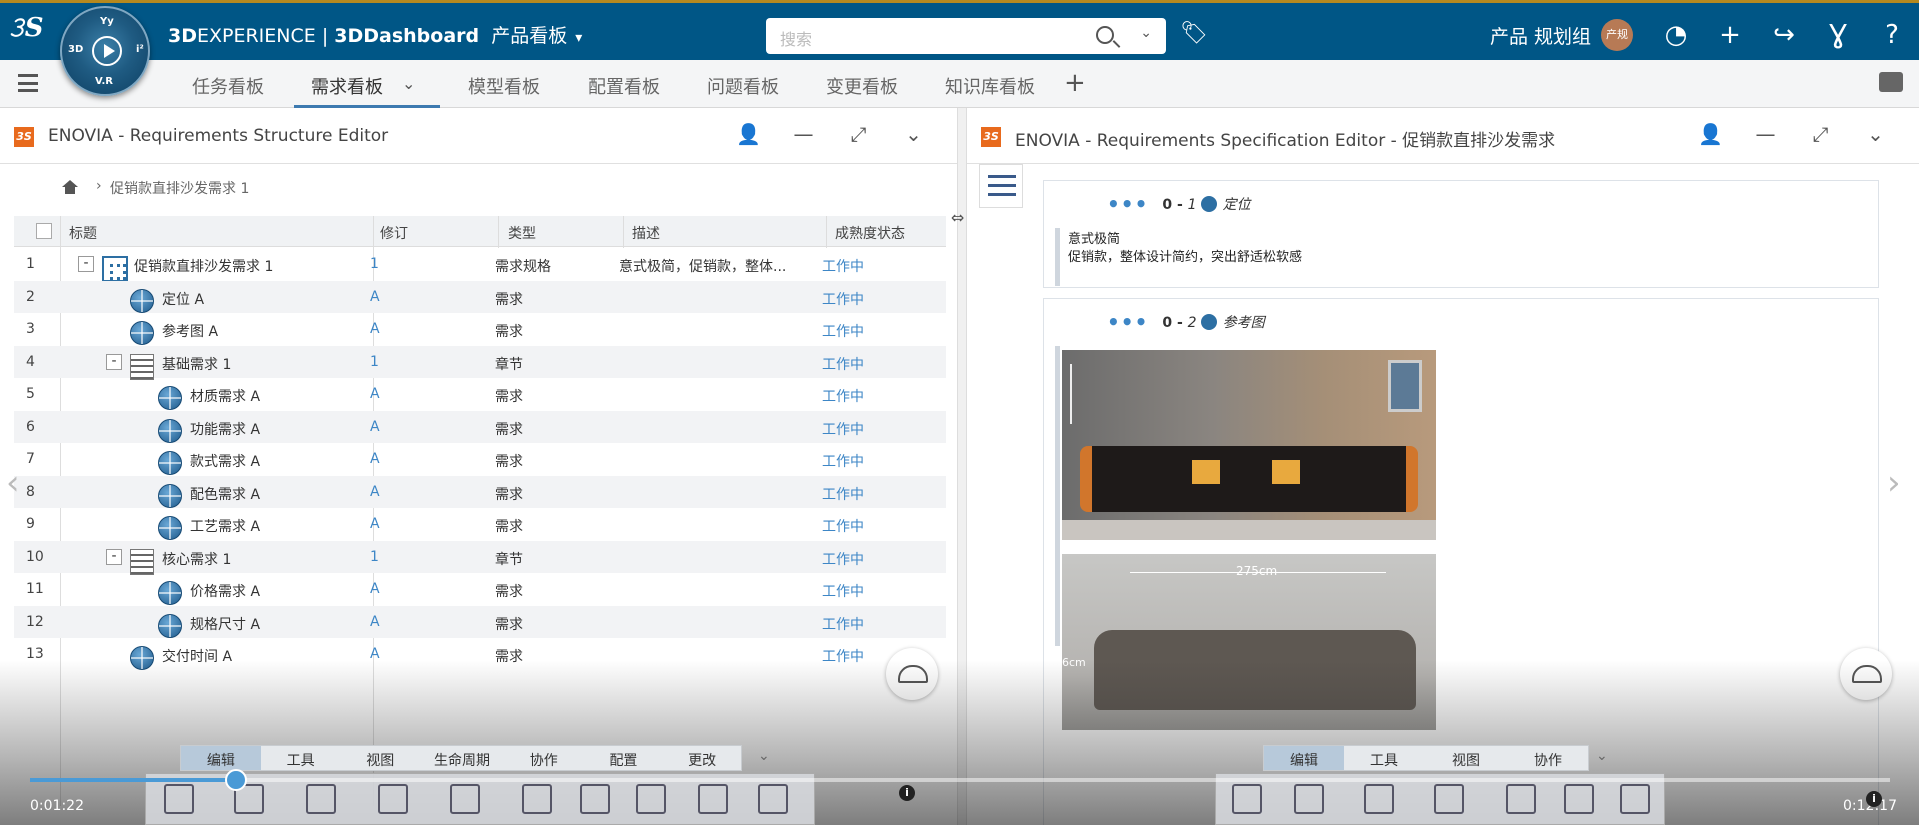 This screenshot has height=825, width=1919. What do you see at coordinates (225, 461) in the screenshot?
I see `row-title: 款式需求 A` at bounding box center [225, 461].